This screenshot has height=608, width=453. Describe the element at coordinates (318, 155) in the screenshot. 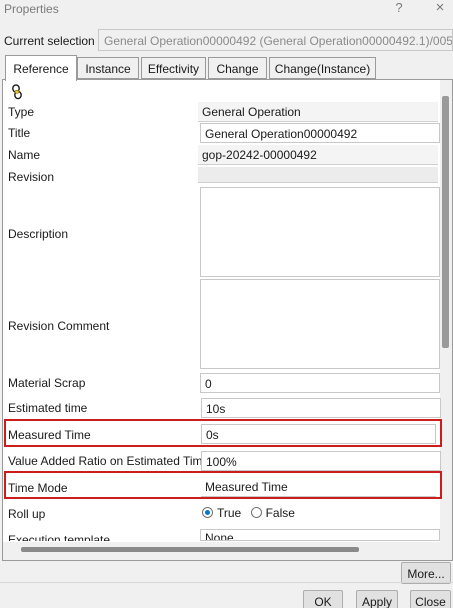

I see `name-field: gop-20242-00000492` at that location.